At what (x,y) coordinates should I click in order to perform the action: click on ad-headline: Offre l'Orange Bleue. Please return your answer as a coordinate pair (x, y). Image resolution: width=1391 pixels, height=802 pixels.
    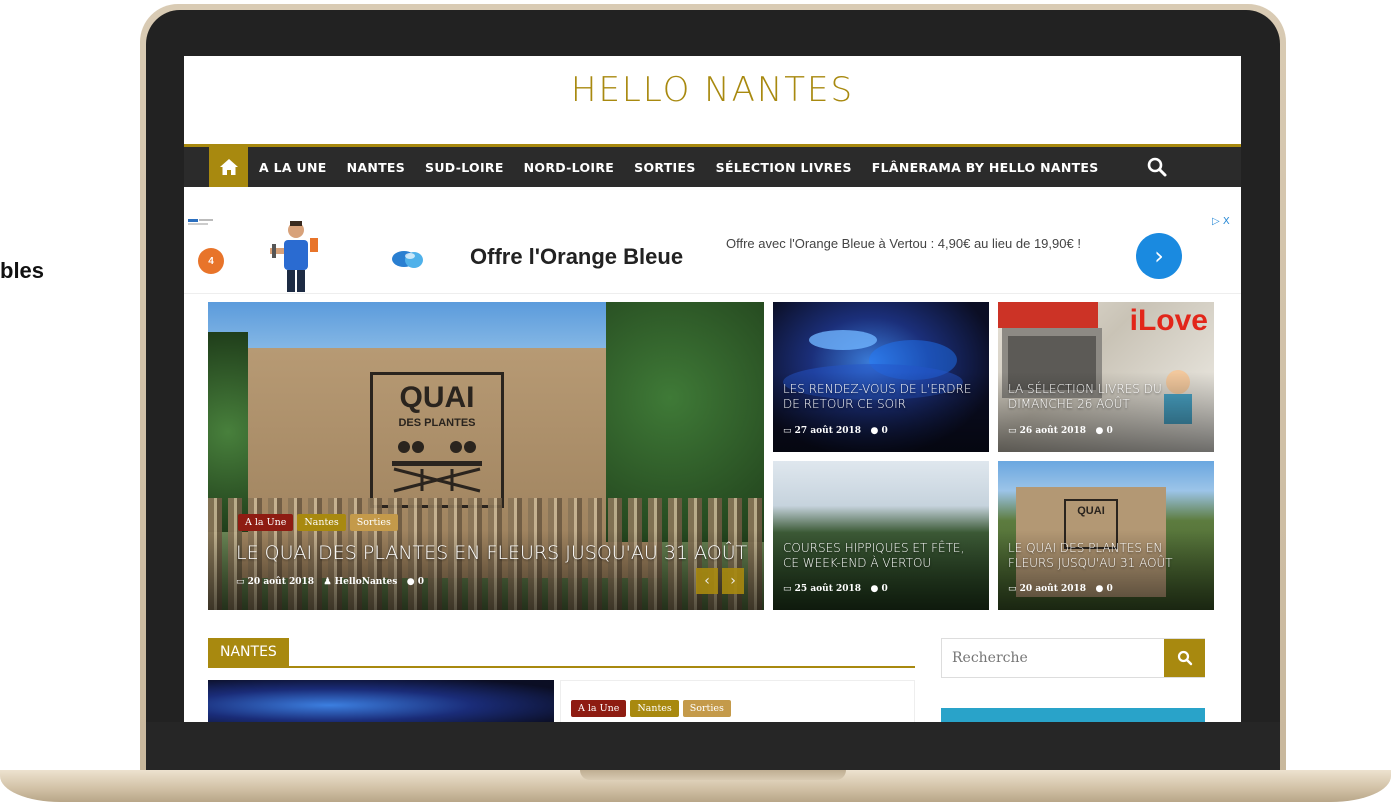
    Looking at the image, I should click on (576, 257).